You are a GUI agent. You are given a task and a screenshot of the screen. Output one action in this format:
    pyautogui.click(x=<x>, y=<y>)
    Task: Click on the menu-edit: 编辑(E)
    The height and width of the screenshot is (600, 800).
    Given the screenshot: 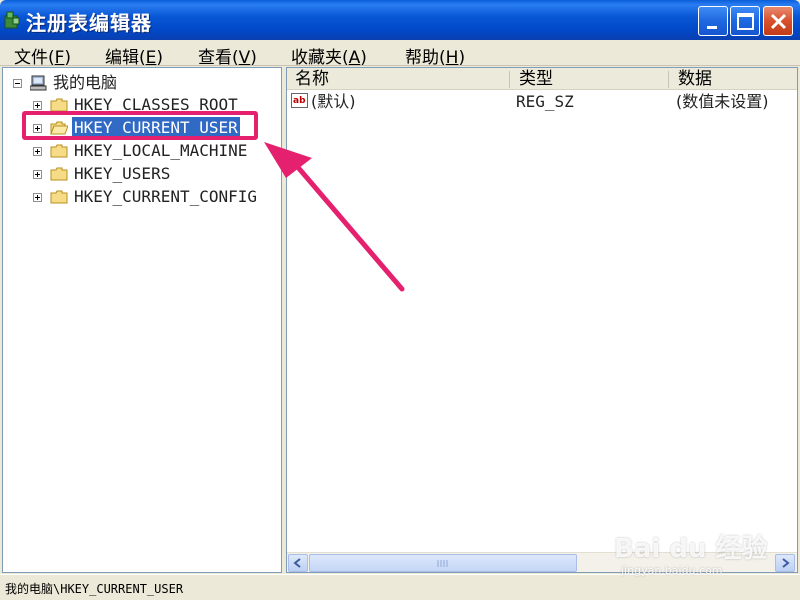 What is the action you would take?
    pyautogui.click(x=134, y=55)
    